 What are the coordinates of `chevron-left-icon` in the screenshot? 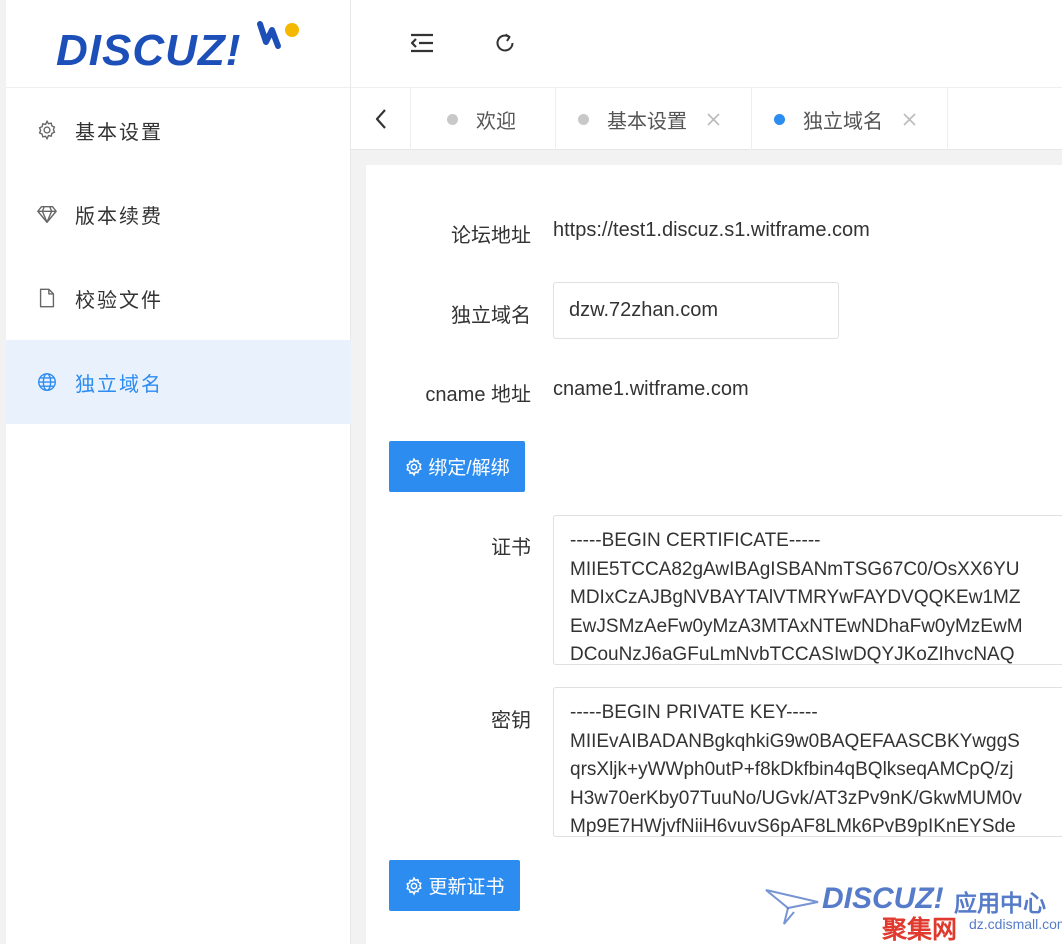 It's located at (380, 119).